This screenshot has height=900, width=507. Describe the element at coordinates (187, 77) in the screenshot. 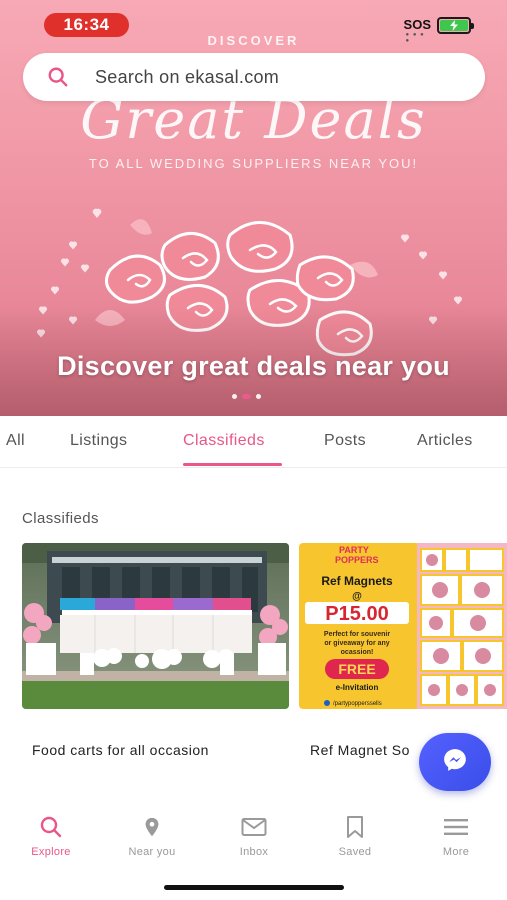

I see `search-input: Search on ekasal.com` at that location.